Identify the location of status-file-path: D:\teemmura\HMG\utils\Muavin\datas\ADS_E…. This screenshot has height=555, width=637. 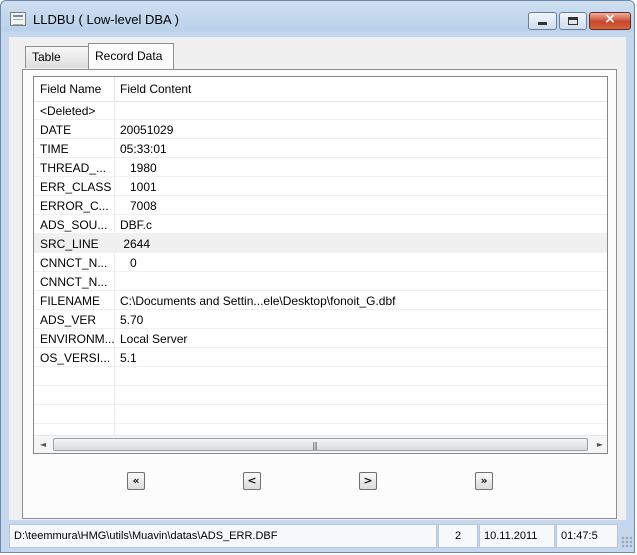
(223, 536).